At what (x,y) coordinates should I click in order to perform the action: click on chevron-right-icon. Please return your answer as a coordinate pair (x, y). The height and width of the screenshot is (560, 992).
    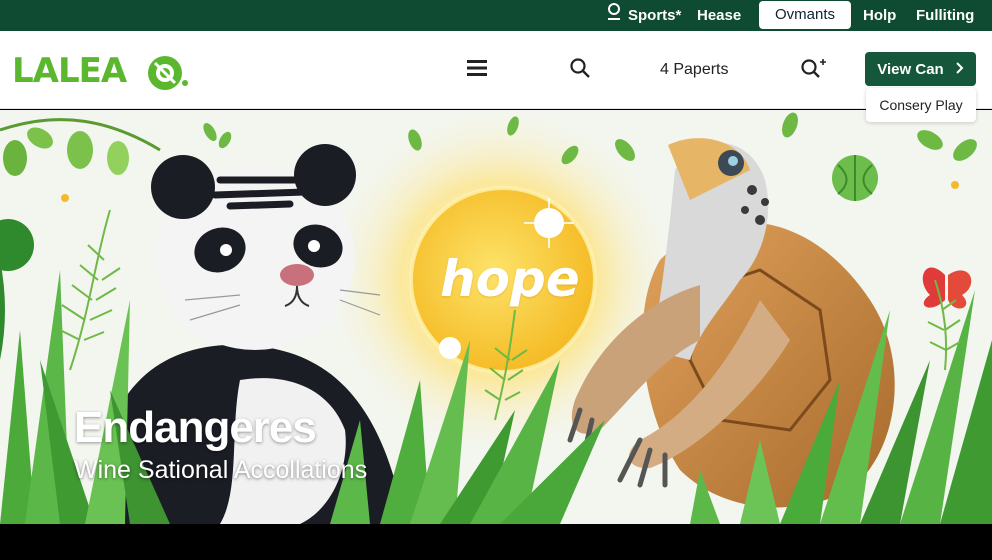
    Looking at the image, I should click on (959, 69).